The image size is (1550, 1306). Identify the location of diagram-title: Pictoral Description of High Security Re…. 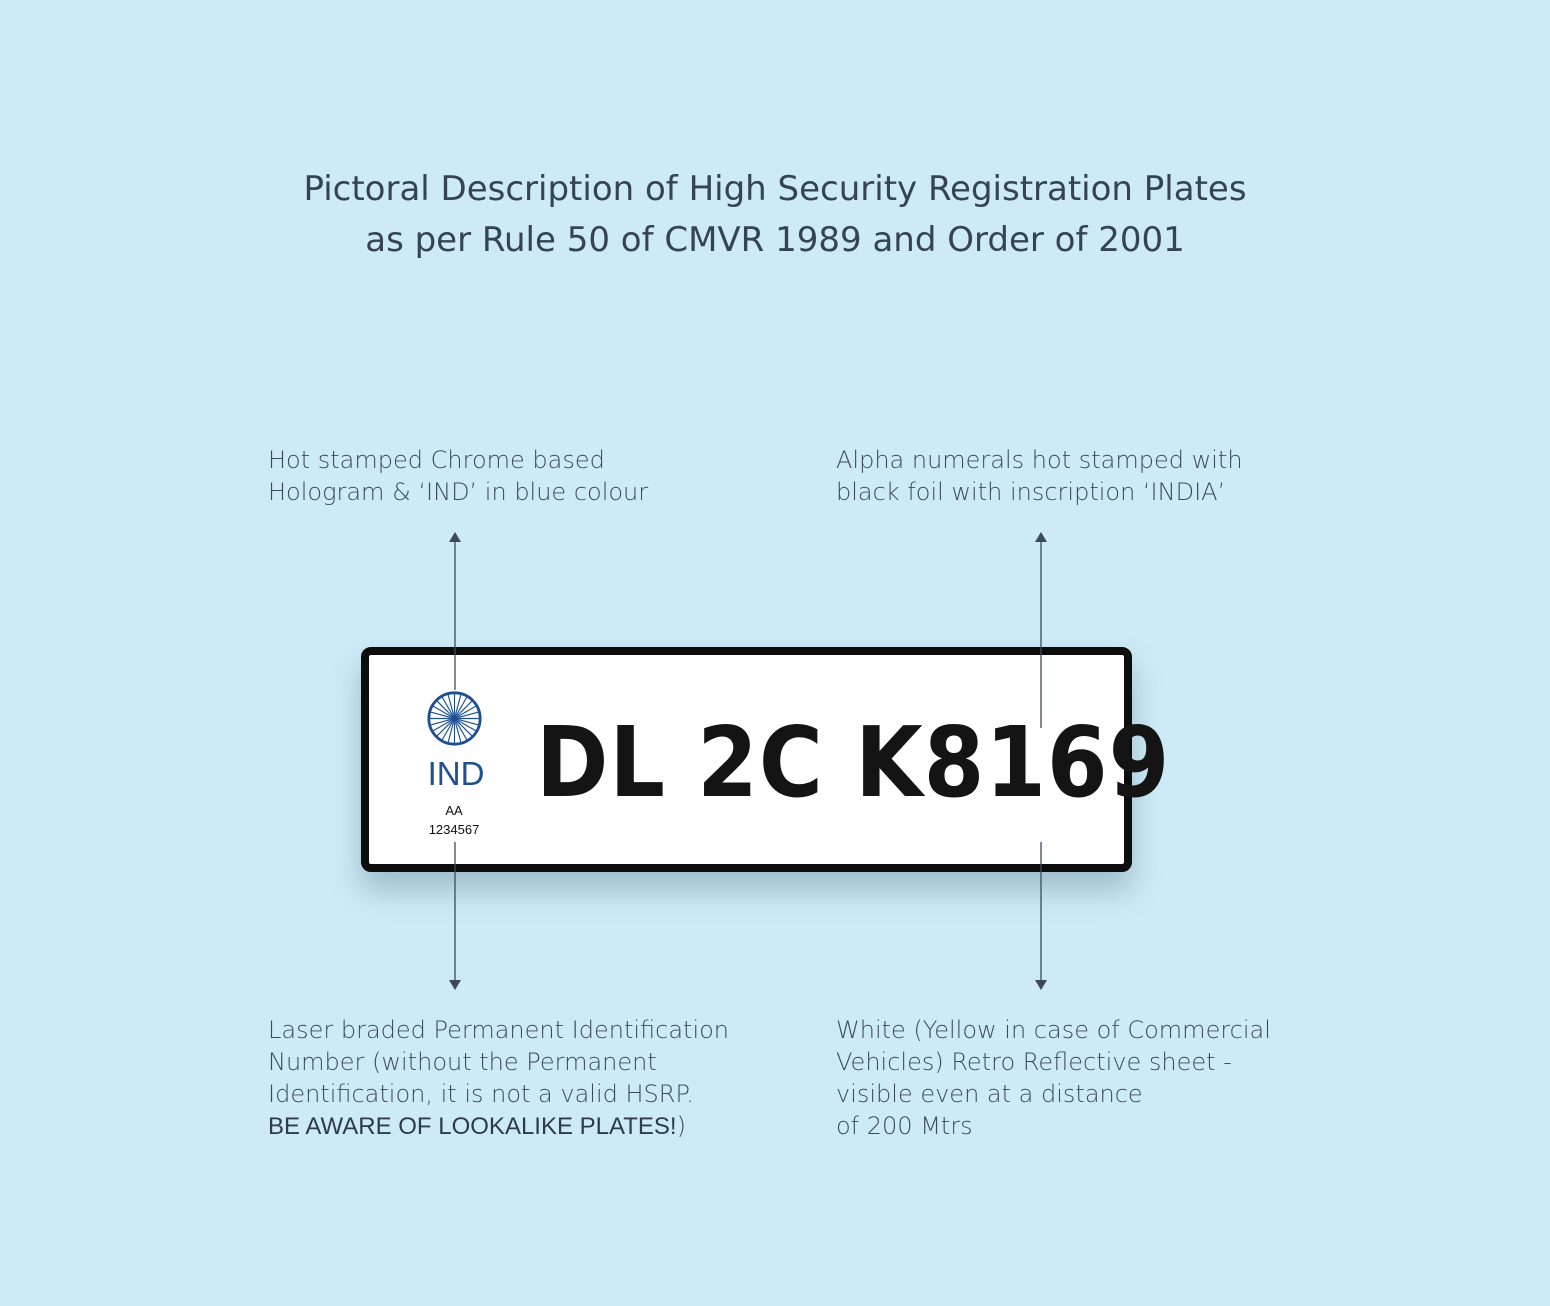
(775, 215).